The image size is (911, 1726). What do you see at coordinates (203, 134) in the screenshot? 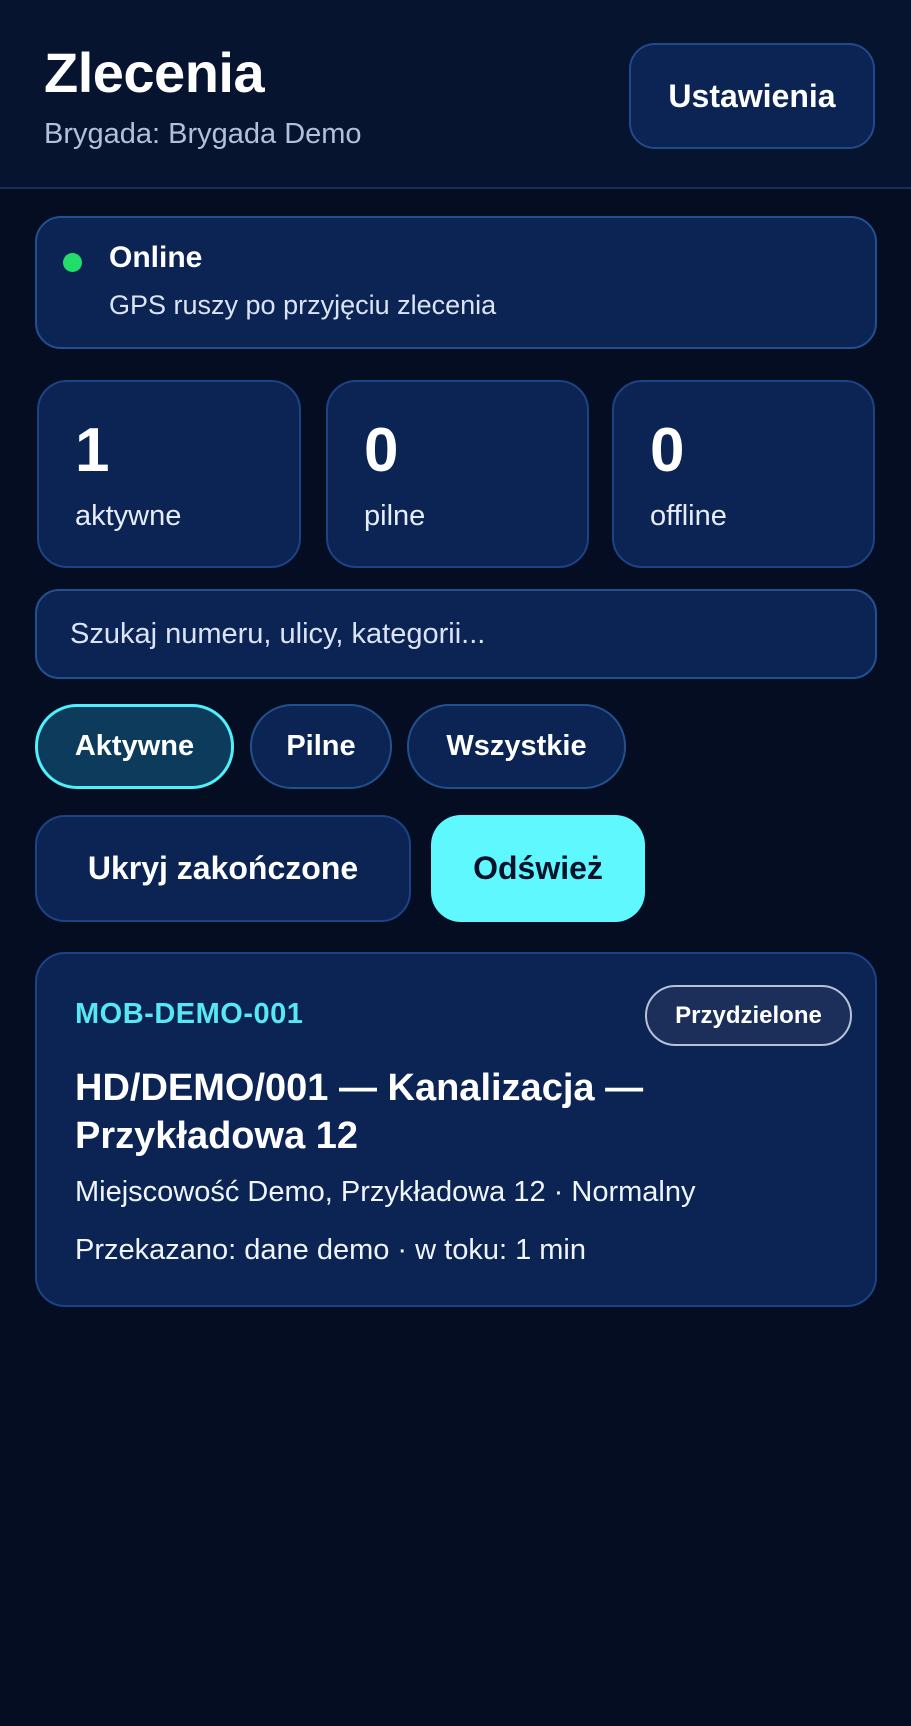
I see `brigade-subtitle: Brygada: Brygada Demo` at bounding box center [203, 134].